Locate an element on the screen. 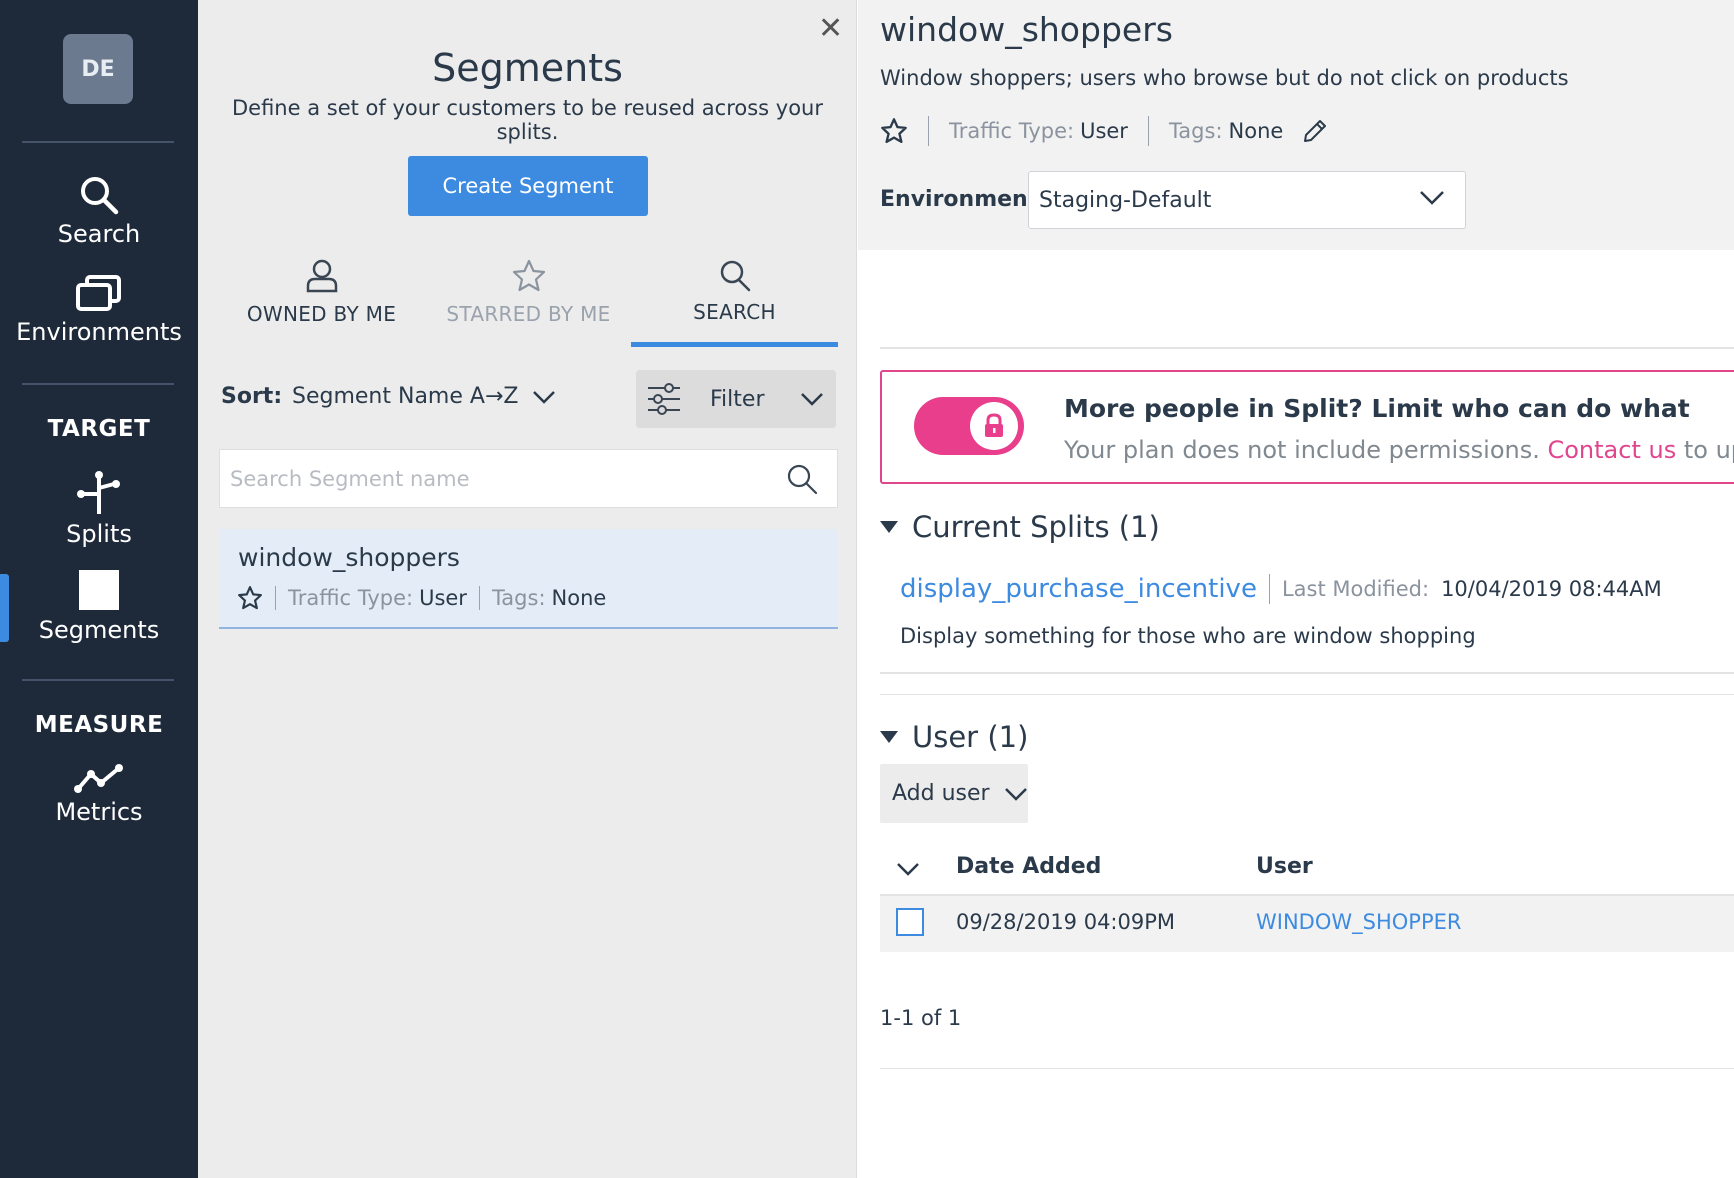  user-link: WINDOW_SHOPPER is located at coordinates (1358, 922).